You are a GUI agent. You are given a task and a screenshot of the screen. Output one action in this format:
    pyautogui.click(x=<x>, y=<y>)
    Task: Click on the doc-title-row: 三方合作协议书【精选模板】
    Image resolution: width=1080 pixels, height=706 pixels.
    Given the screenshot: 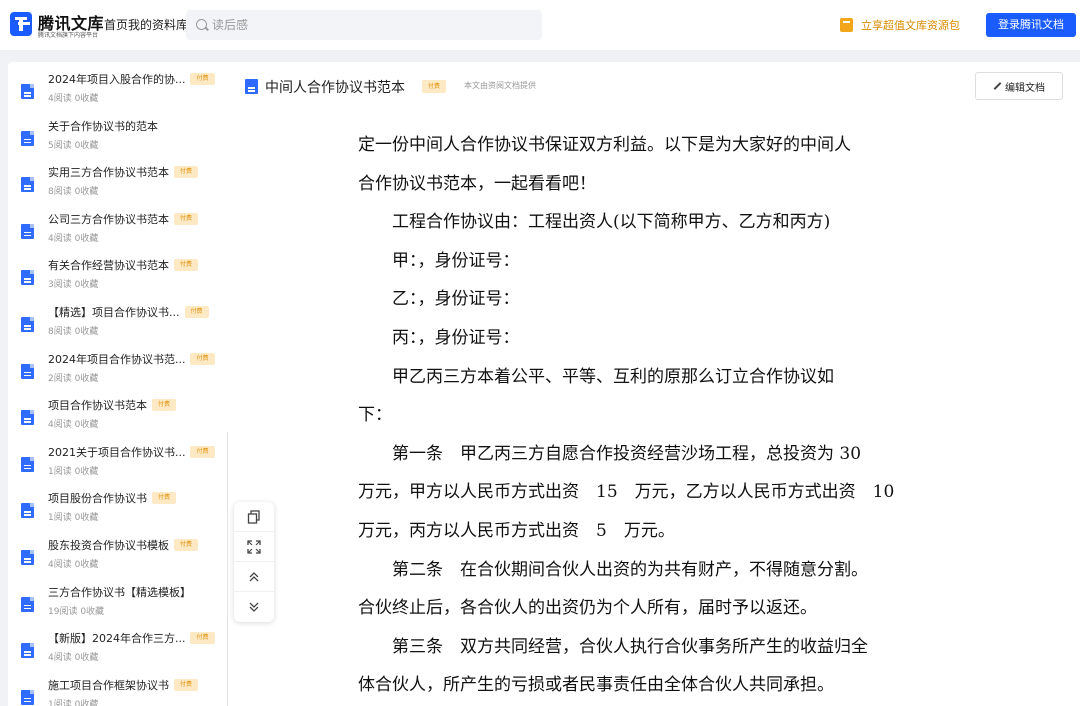 What is the action you would take?
    pyautogui.click(x=119, y=592)
    